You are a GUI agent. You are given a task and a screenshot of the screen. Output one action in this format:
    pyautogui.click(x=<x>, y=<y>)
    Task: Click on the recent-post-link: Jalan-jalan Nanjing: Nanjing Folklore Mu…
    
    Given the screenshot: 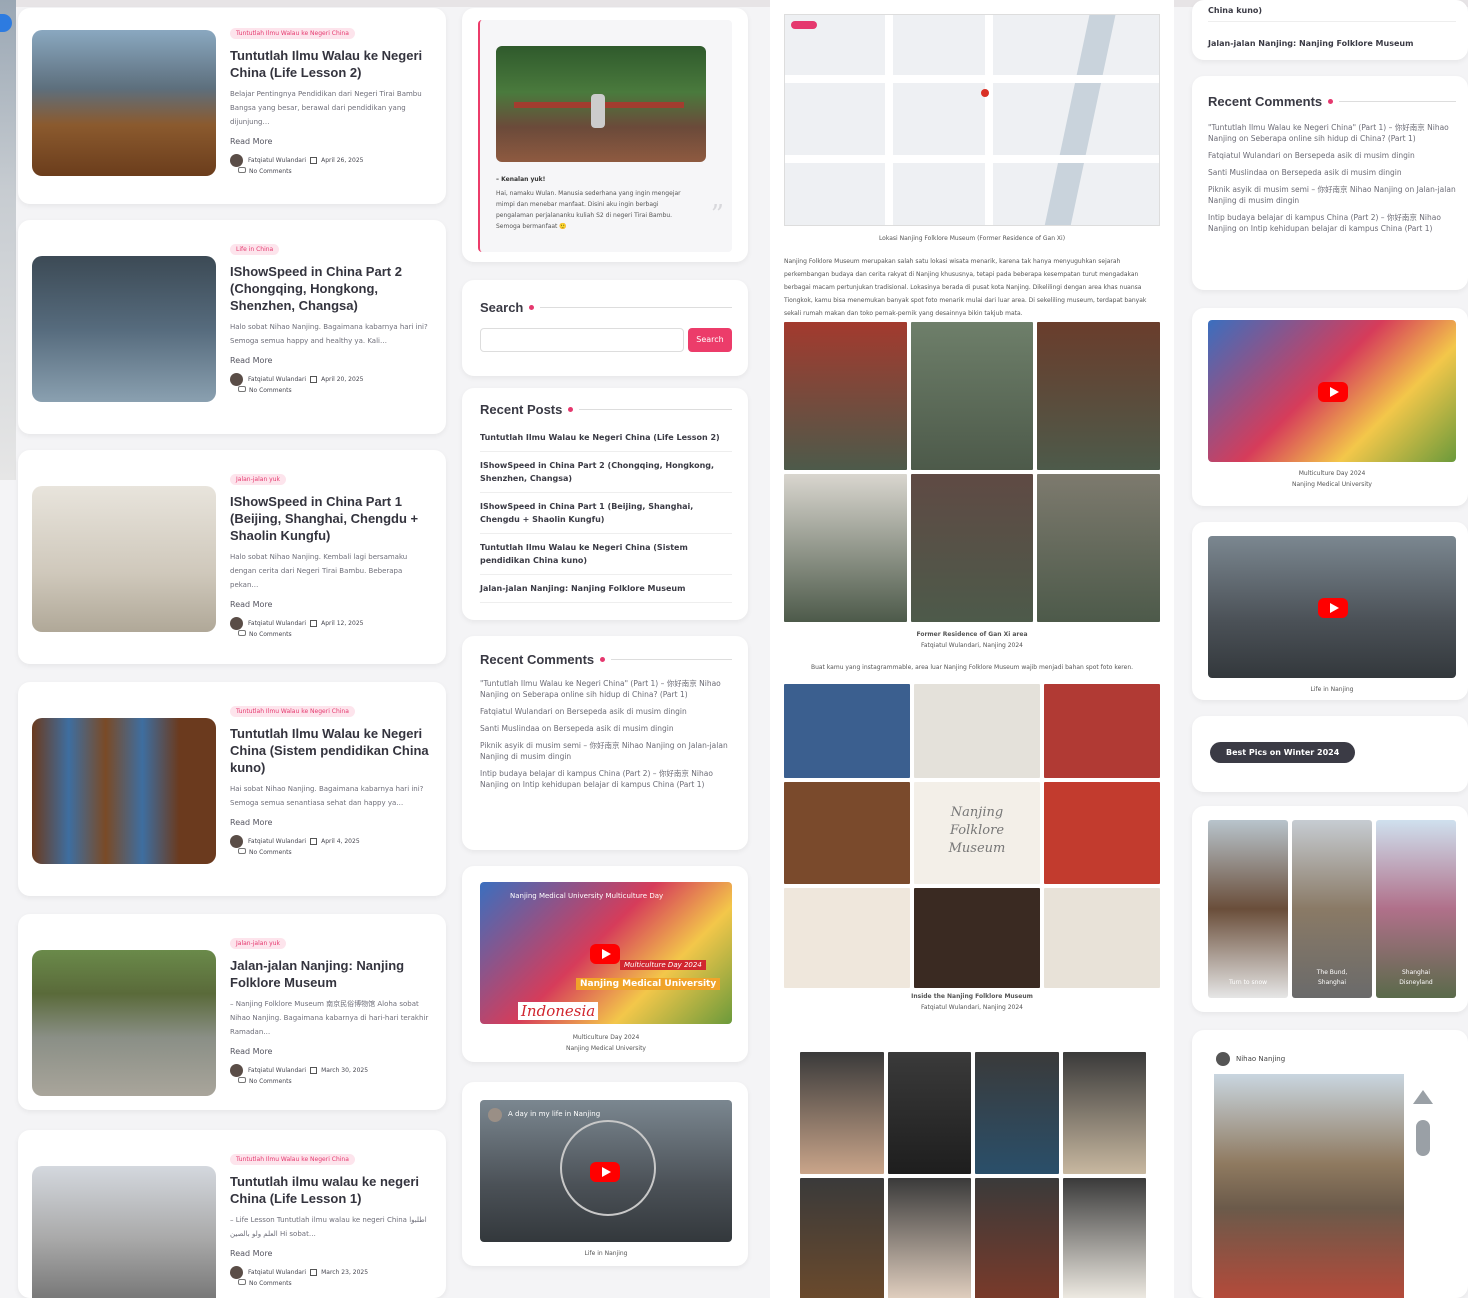 What is the action you would take?
    pyautogui.click(x=606, y=589)
    